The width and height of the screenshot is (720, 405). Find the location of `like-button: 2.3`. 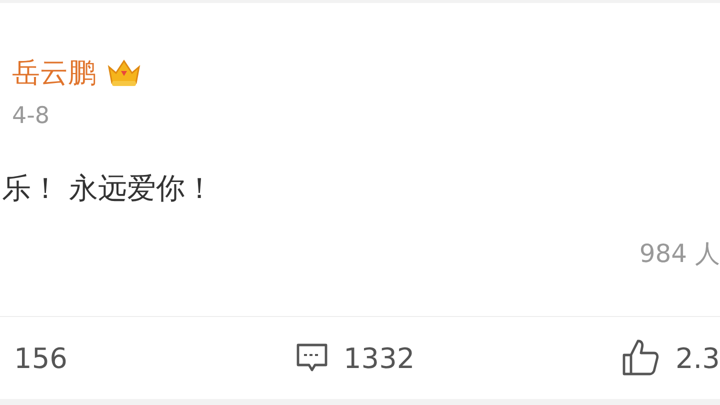

like-button: 2.3 is located at coordinates (670, 358).